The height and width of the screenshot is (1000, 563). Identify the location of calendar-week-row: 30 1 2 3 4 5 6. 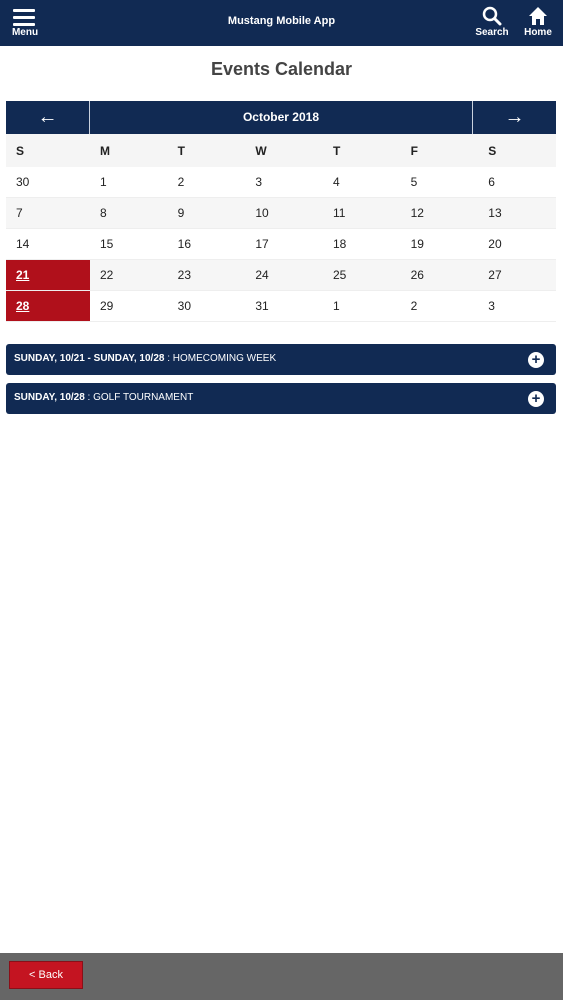
(281, 182).